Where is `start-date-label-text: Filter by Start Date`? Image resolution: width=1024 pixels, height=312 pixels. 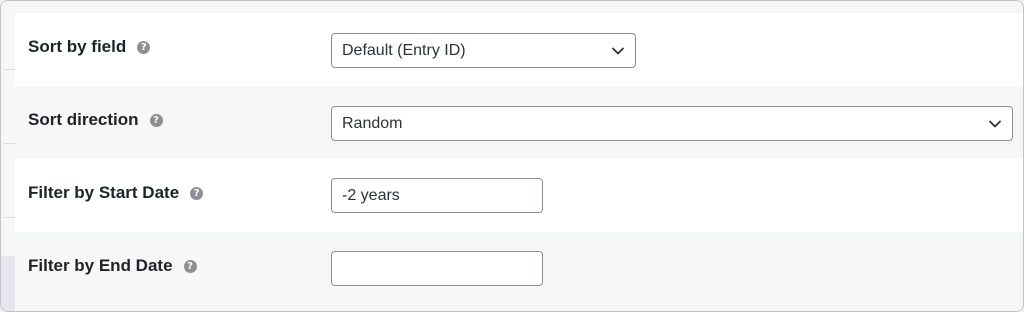
start-date-label-text: Filter by Start Date is located at coordinates (104, 192).